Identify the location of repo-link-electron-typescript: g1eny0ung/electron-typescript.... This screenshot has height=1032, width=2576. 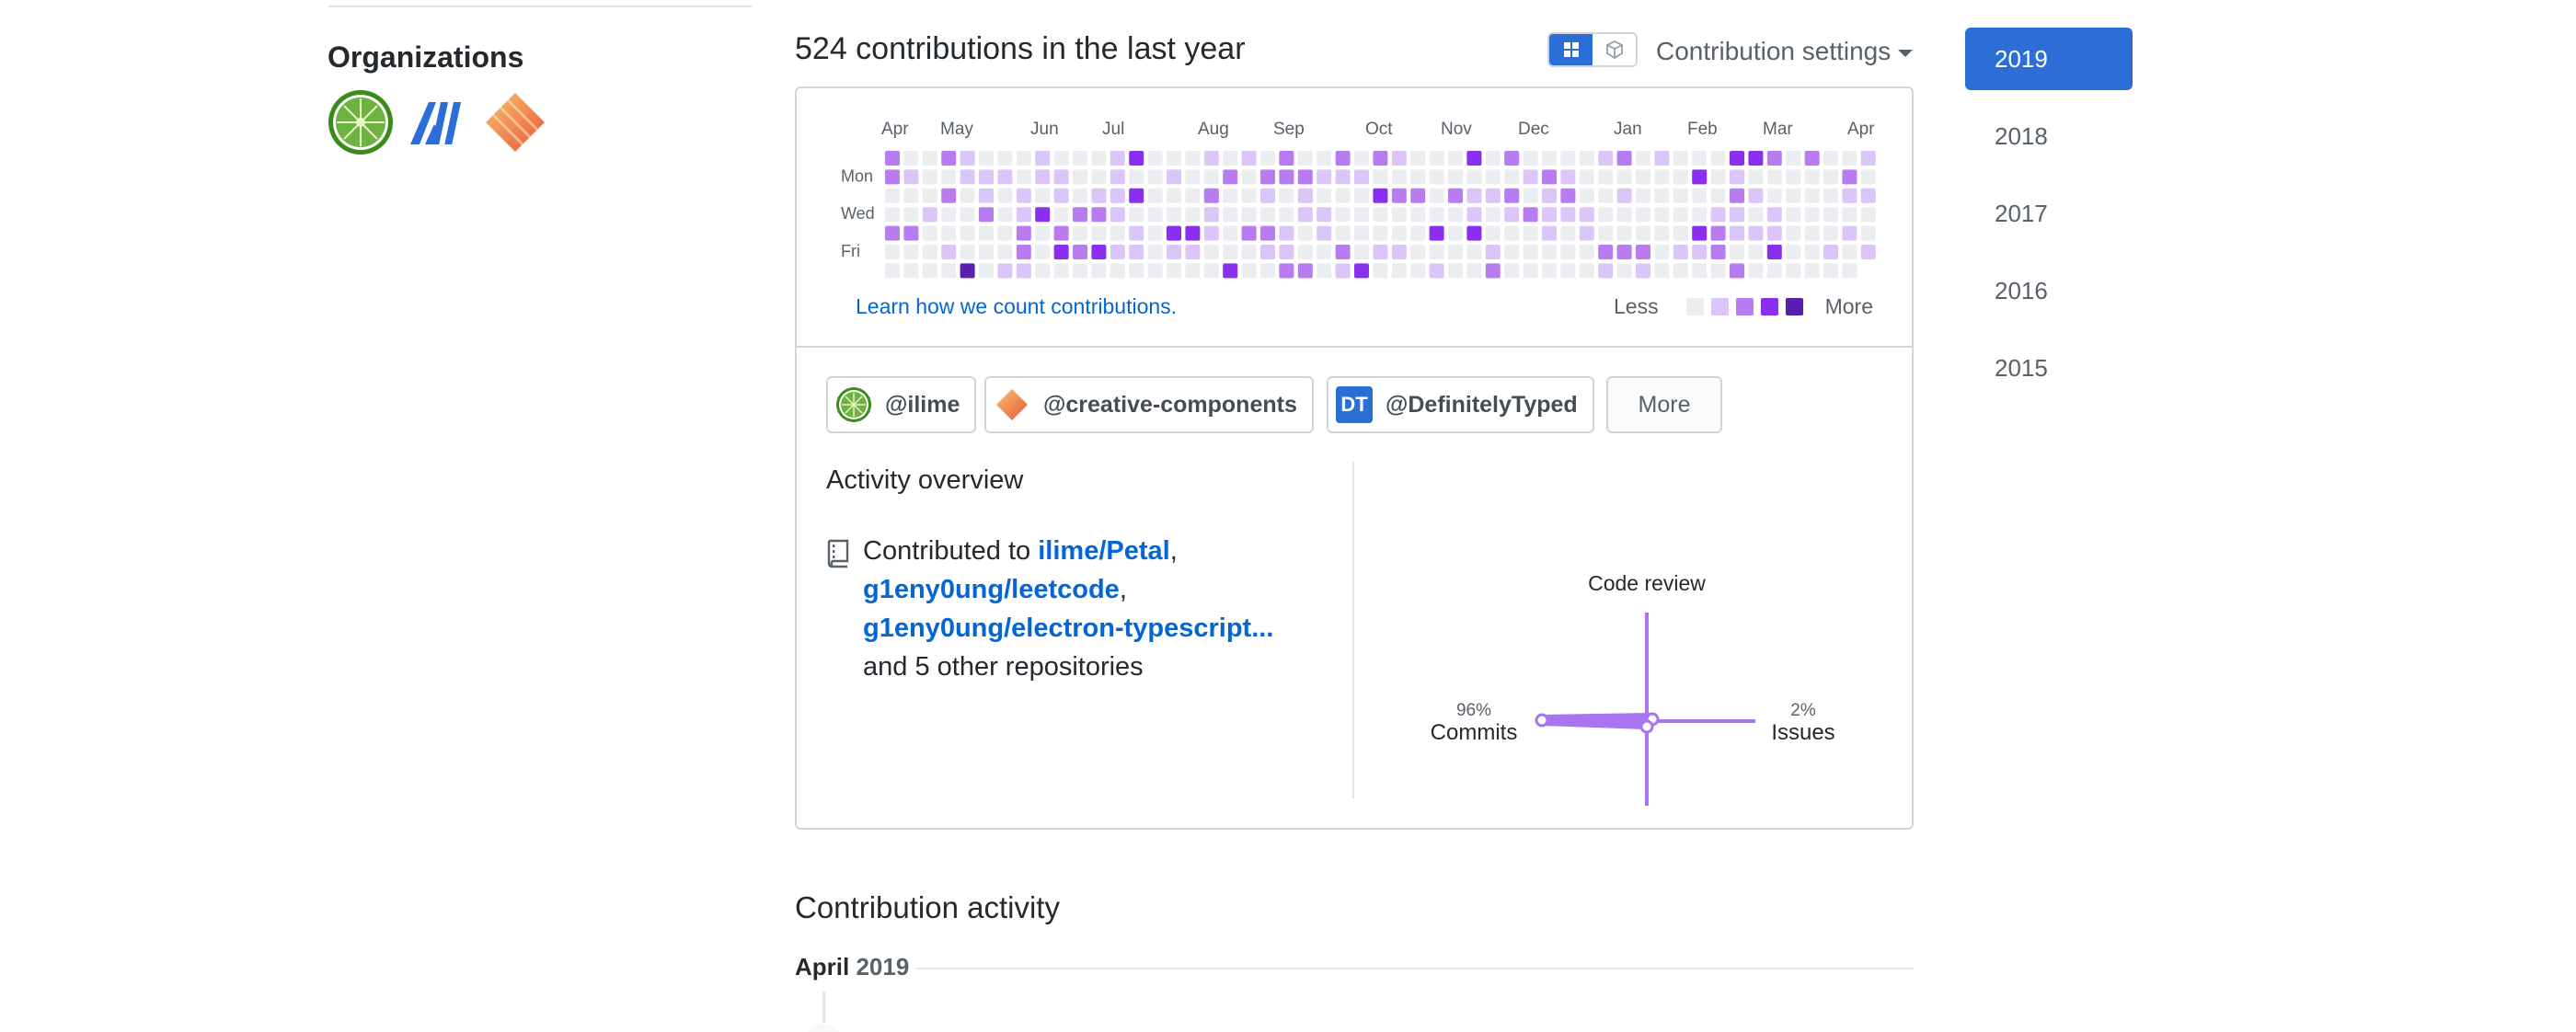
(1068, 628).